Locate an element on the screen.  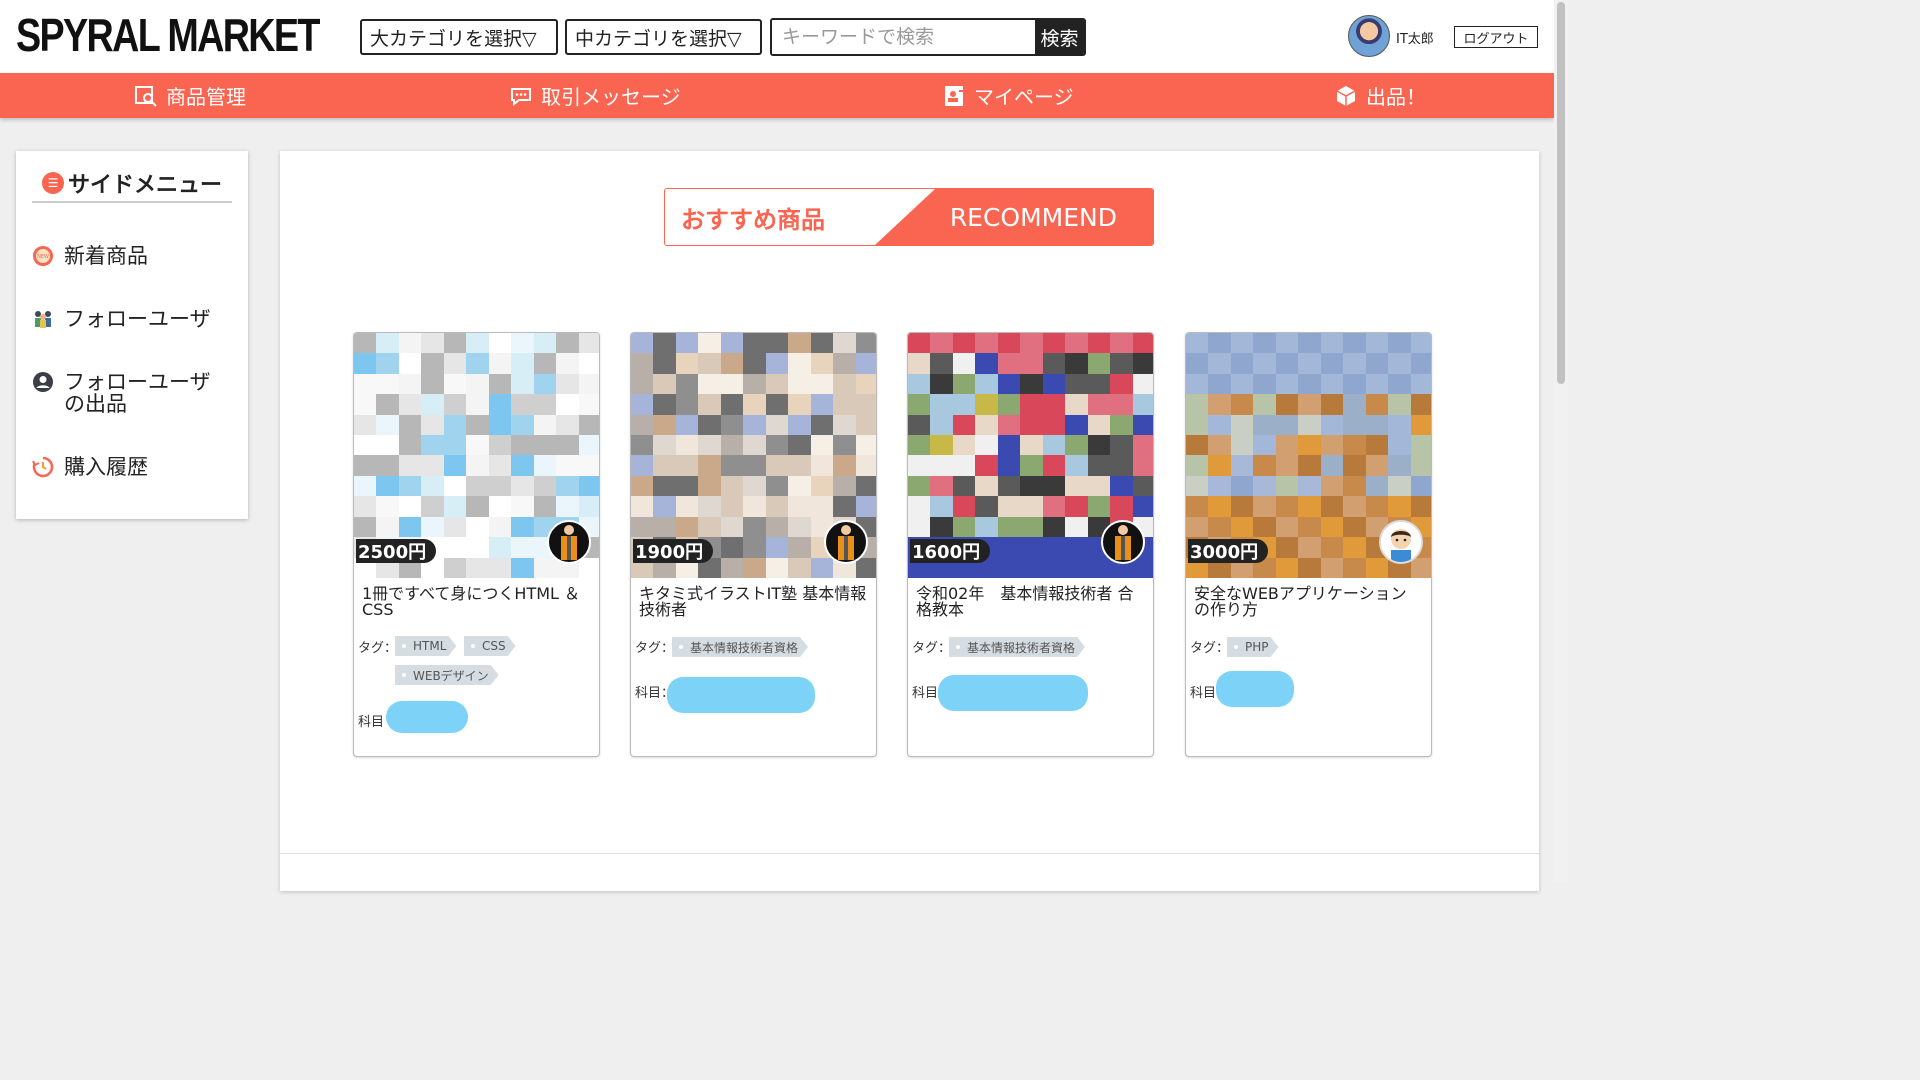
side-menu-item-follow-users: フォローユーザ is located at coordinates (121, 319).